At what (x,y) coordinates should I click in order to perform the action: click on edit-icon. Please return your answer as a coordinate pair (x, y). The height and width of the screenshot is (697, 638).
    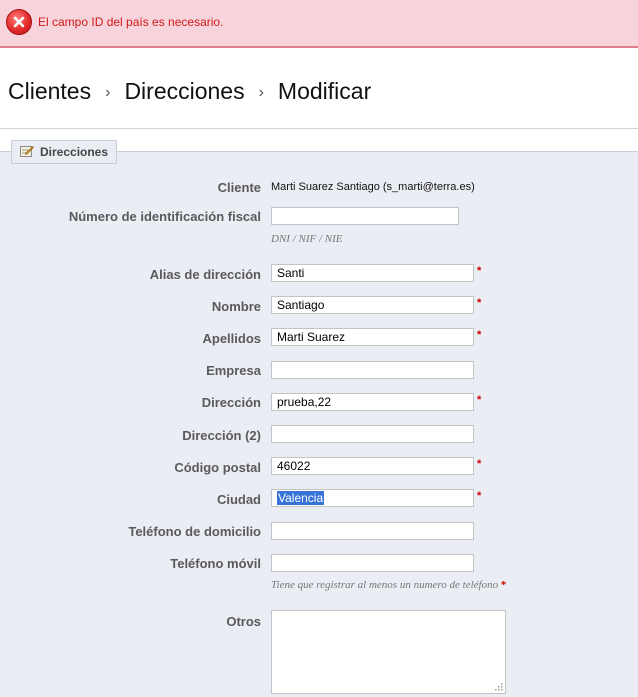
    Looking at the image, I should click on (27, 151).